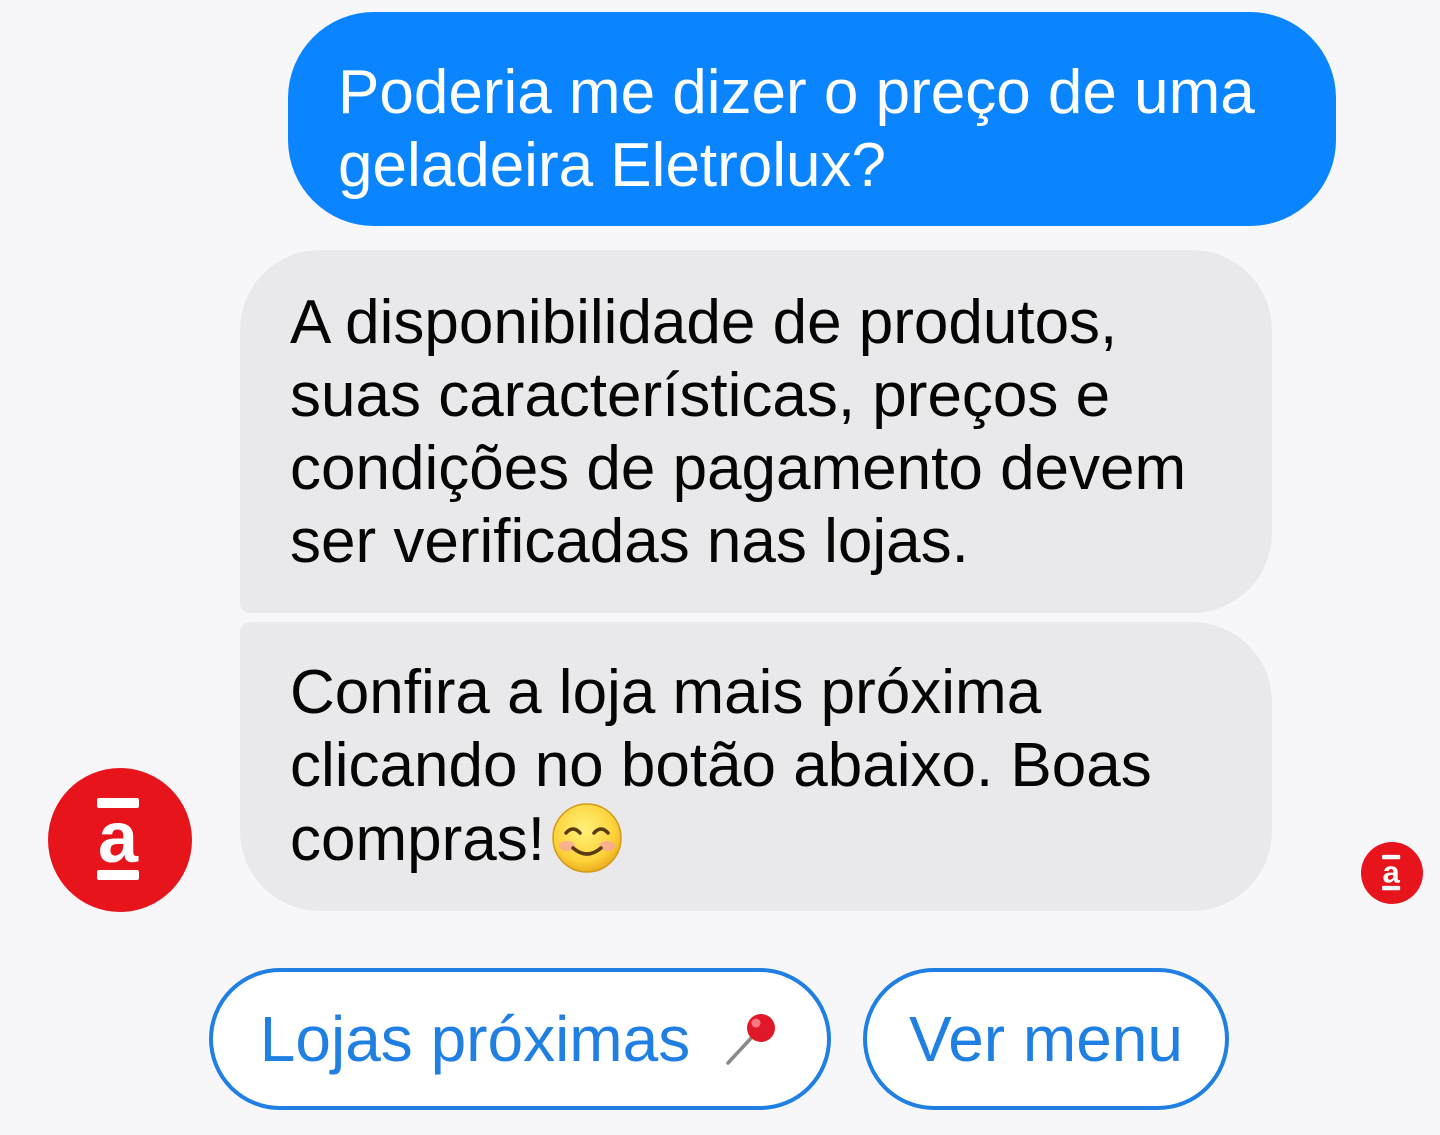 This screenshot has width=1440, height=1135. Describe the element at coordinates (750, 1039) in the screenshot. I see `pushpin-icon` at that location.